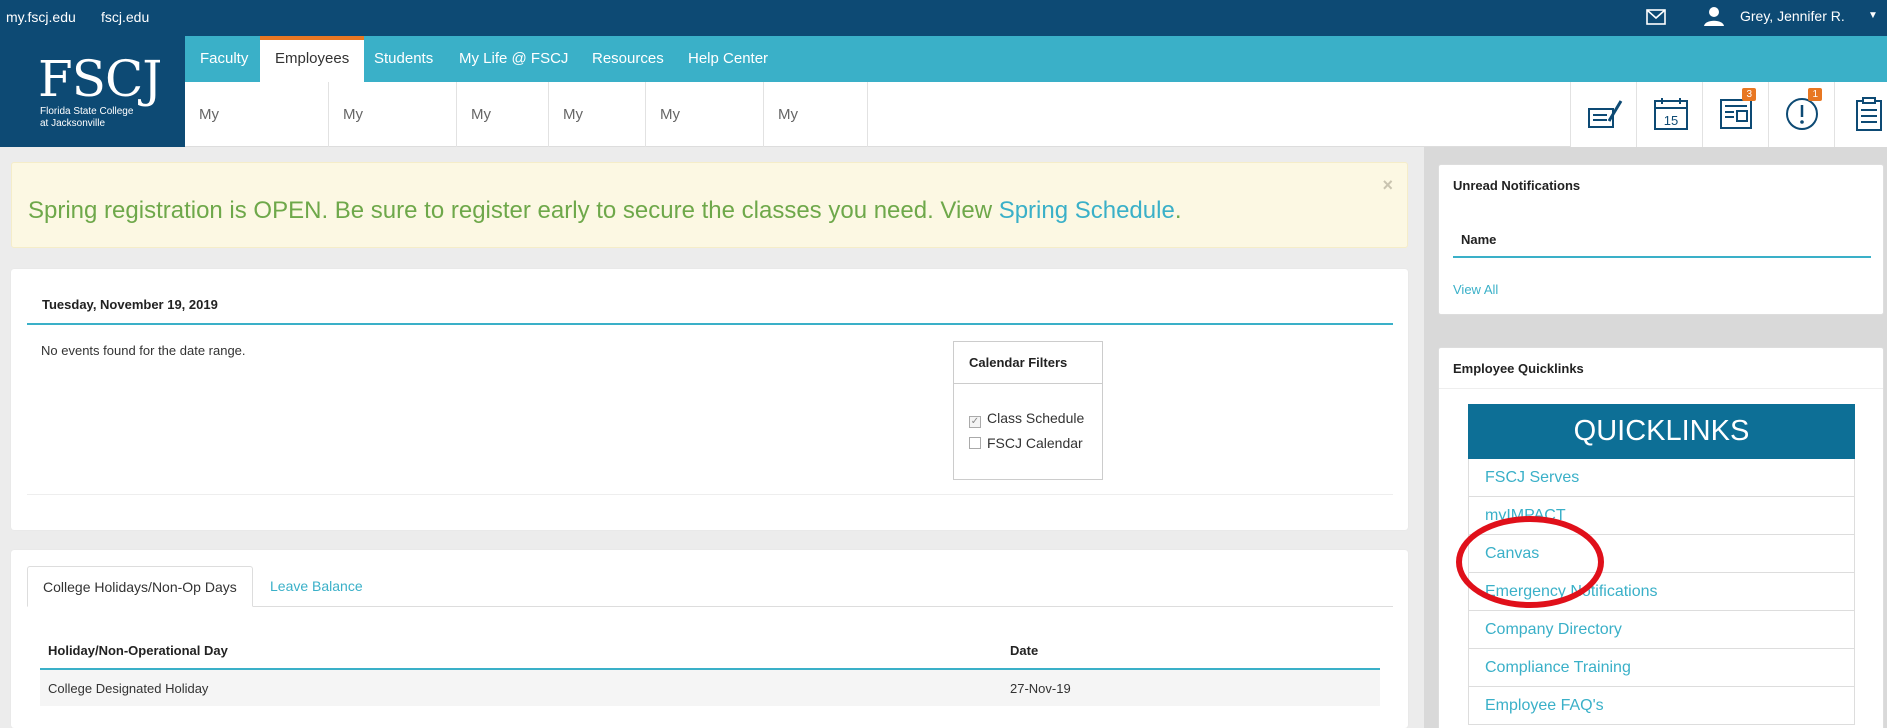 This screenshot has width=1887, height=728. Describe the element at coordinates (1661, 668) in the screenshot. I see `quicklink-compliance-training: Compliance Training` at that location.